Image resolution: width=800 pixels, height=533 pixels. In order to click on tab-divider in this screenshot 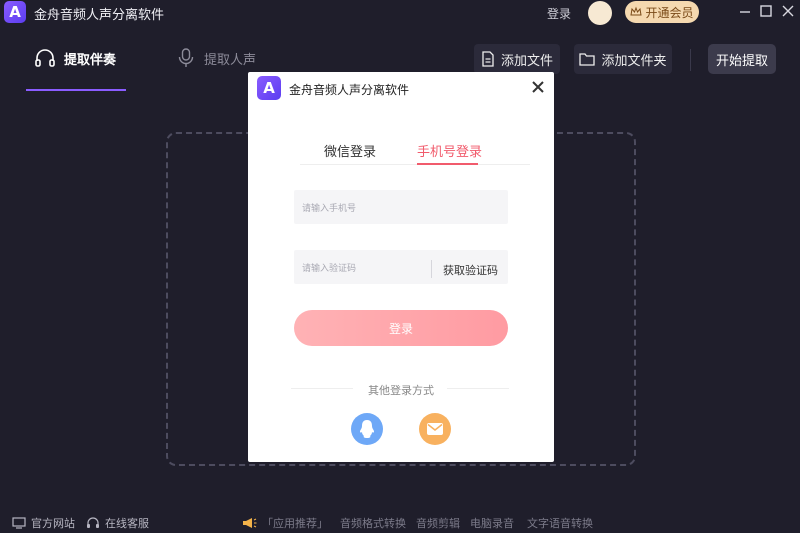, I will do `click(415, 164)`.